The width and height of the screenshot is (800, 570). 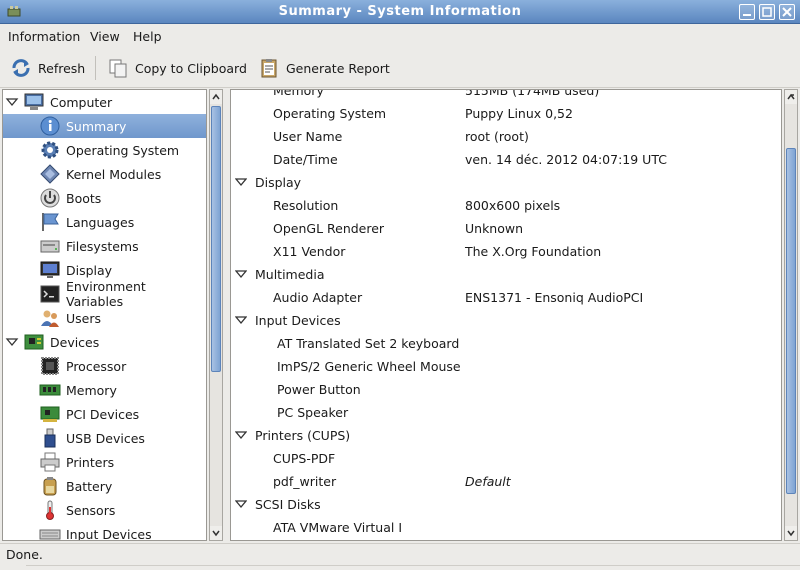 I want to click on tree-scrollbar, so click(x=216, y=315).